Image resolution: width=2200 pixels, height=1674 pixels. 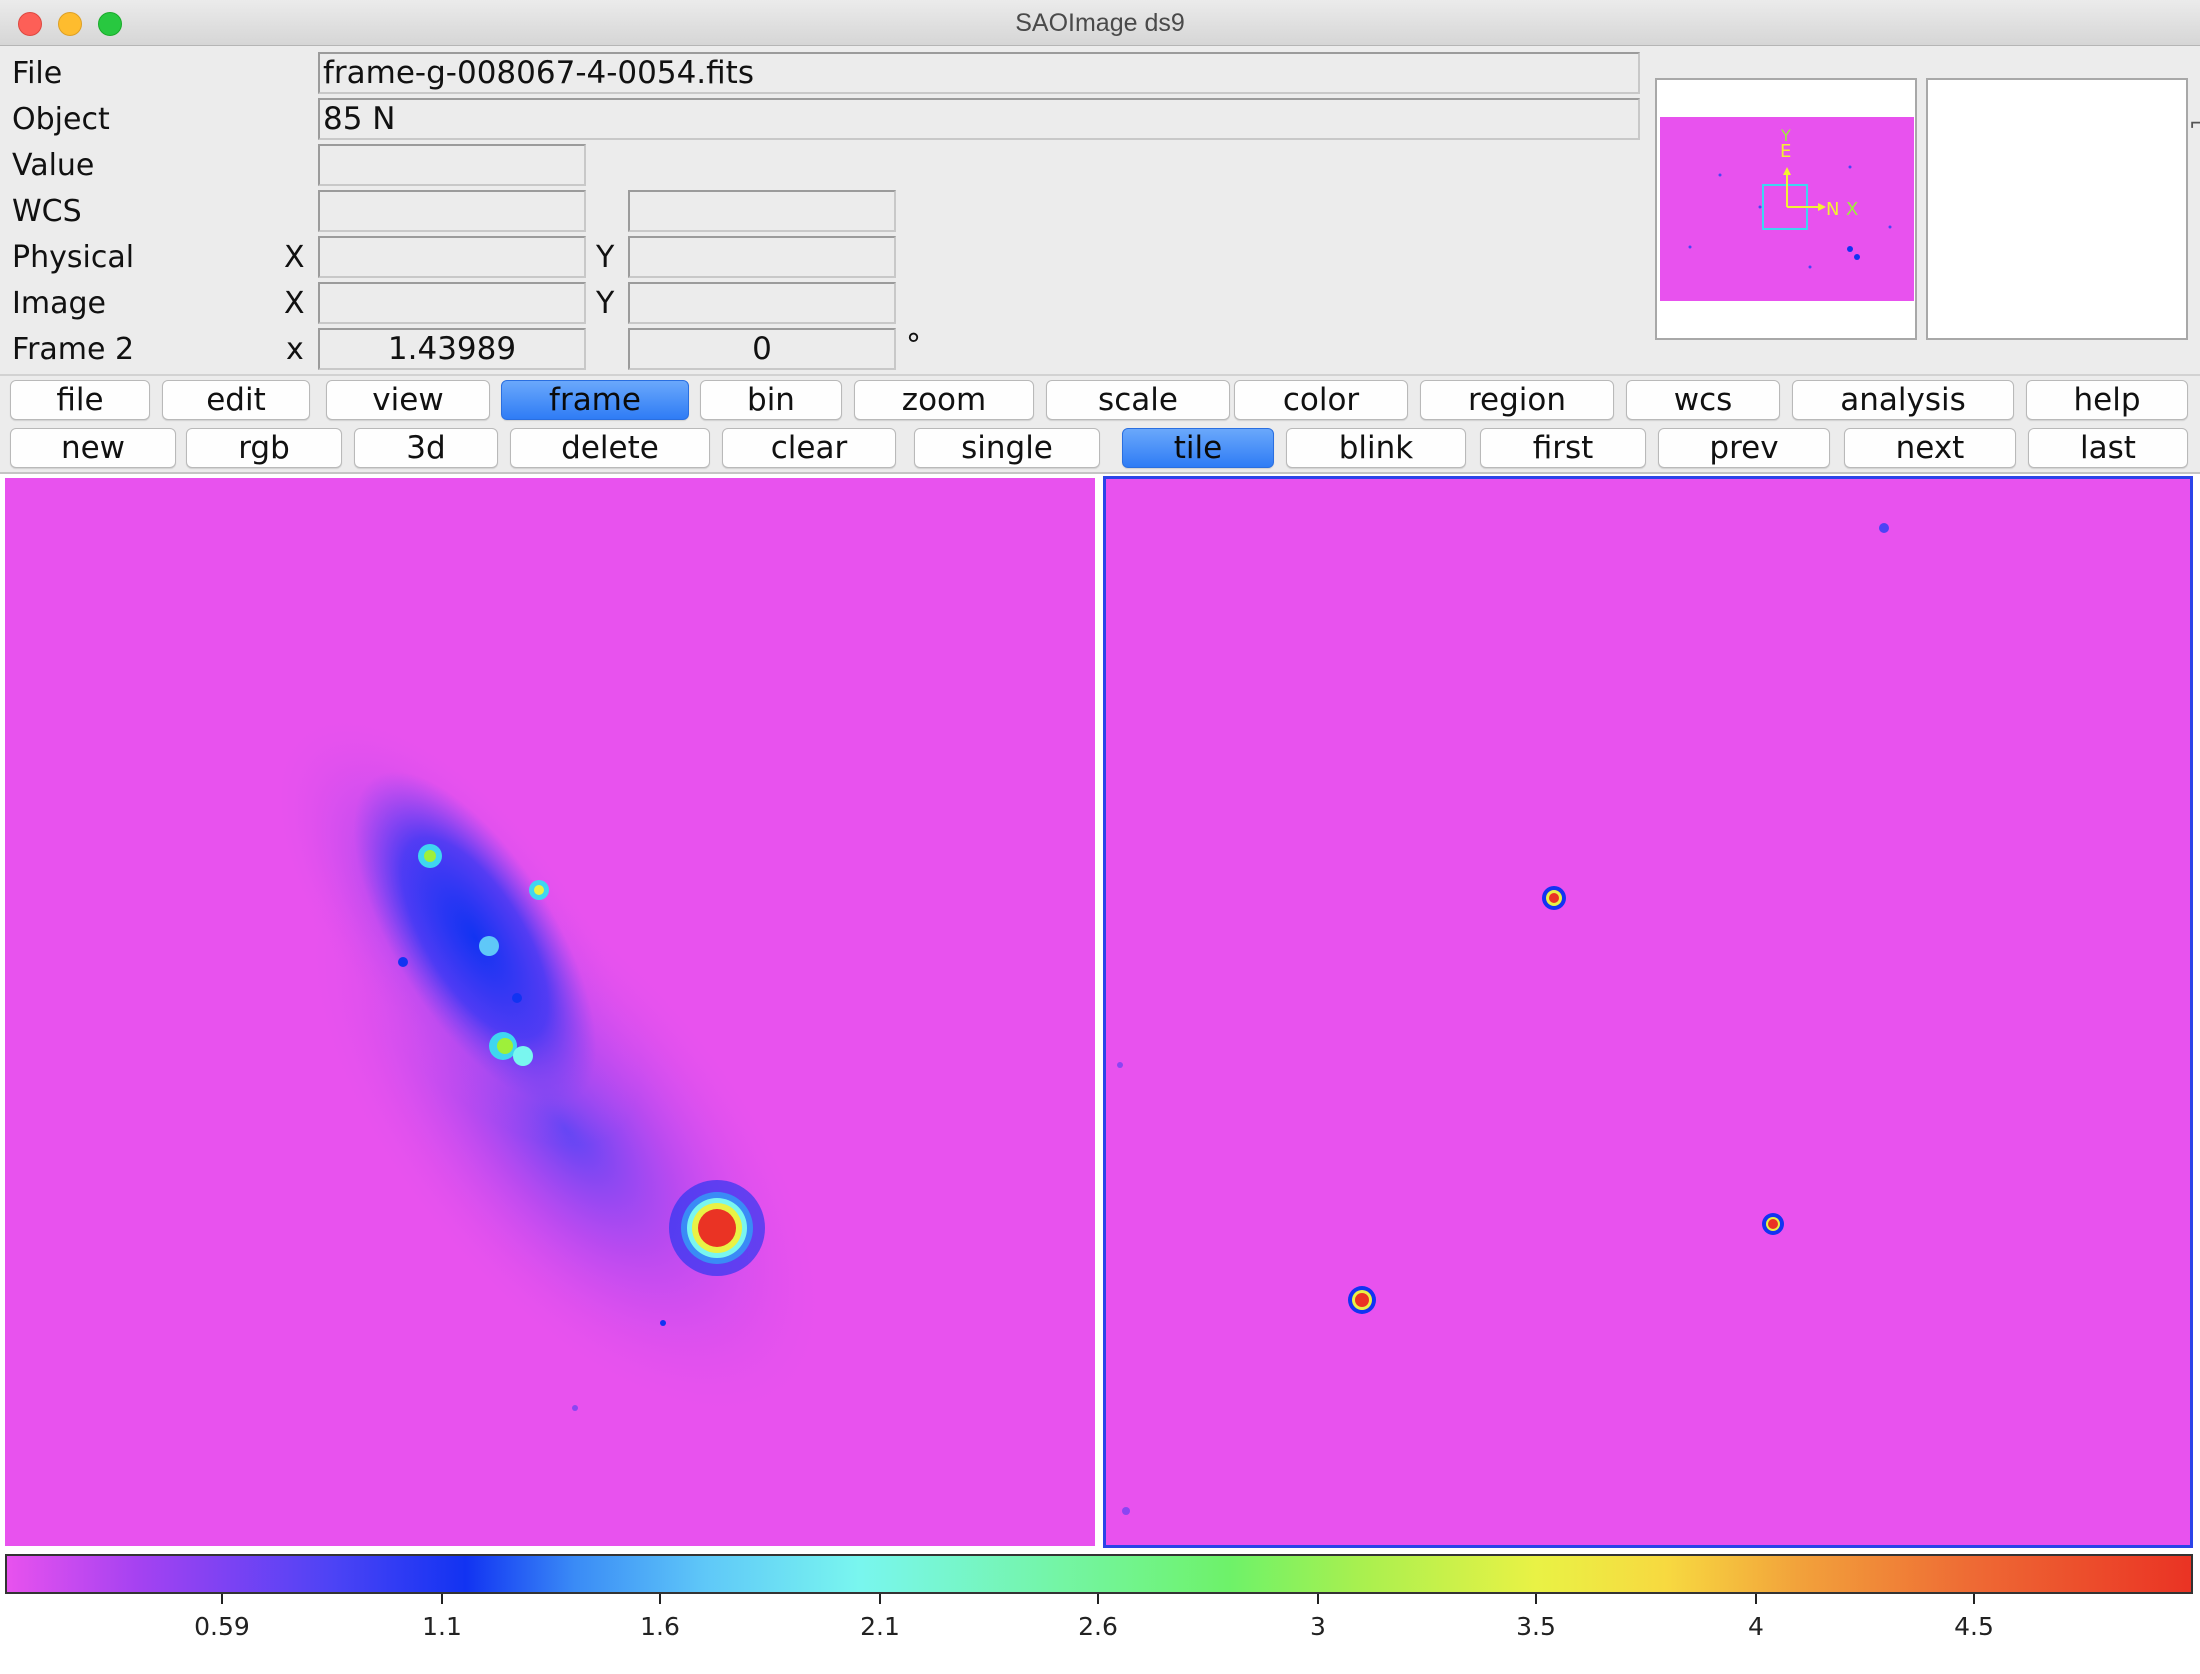 What do you see at coordinates (809, 448) in the screenshot?
I see `frame-clear-button: clear` at bounding box center [809, 448].